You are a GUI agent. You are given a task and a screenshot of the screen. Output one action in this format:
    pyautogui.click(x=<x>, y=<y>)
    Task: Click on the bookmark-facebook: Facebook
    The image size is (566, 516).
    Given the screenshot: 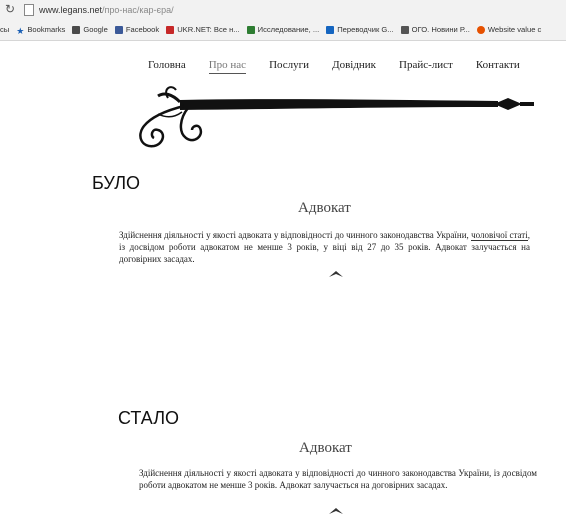 What is the action you would take?
    pyautogui.click(x=136, y=29)
    